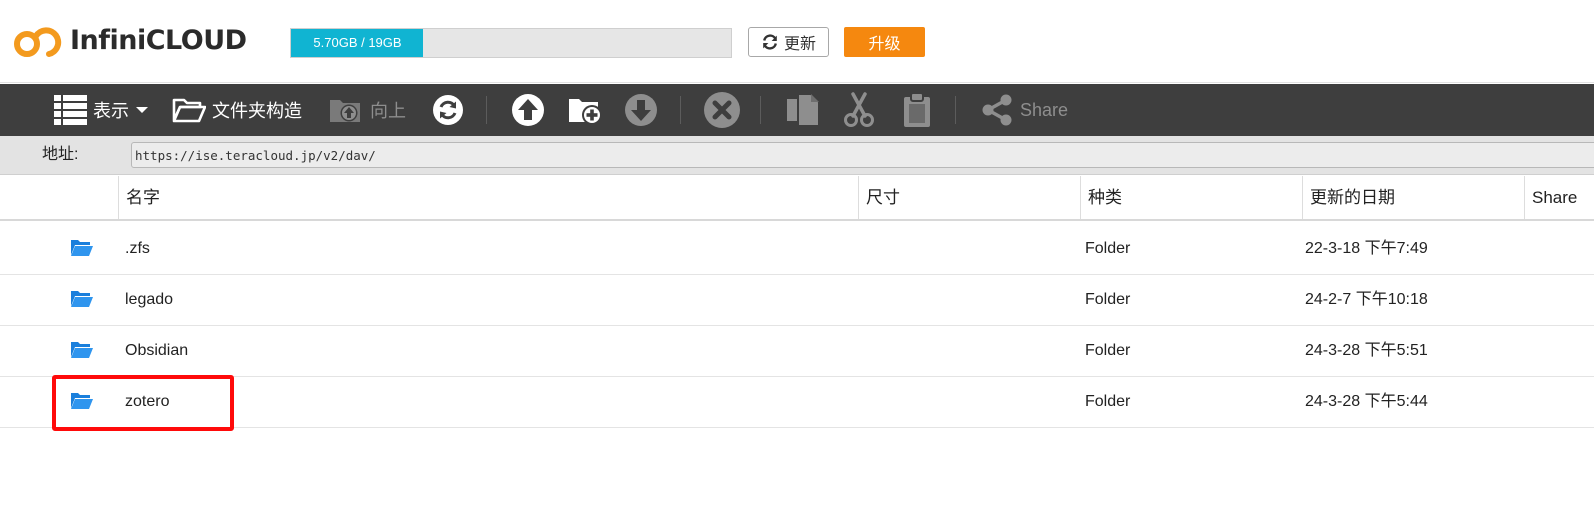  What do you see at coordinates (997, 110) in the screenshot?
I see `share-icon` at bounding box center [997, 110].